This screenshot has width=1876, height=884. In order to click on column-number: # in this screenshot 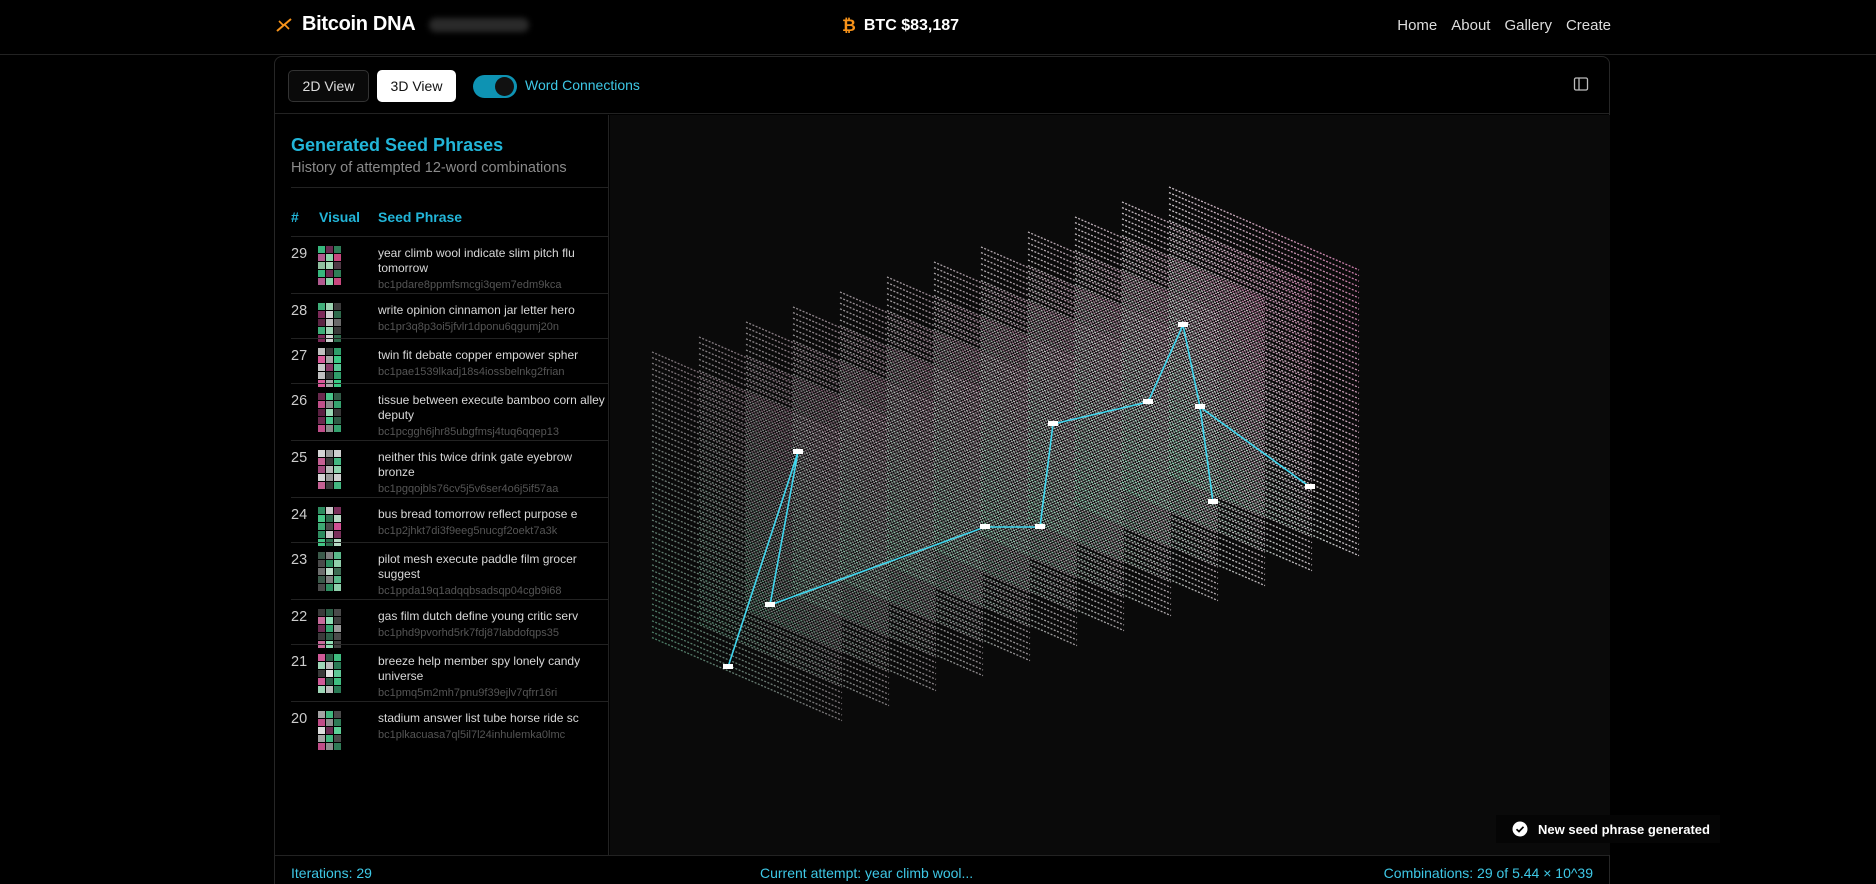, I will do `click(295, 217)`.